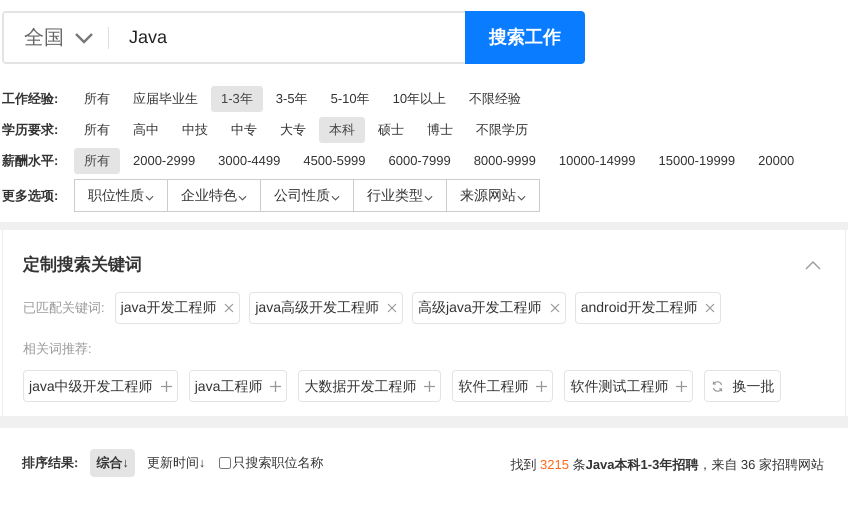 This screenshot has width=848, height=510. I want to click on option-dropdown: 公司性质, so click(307, 195).